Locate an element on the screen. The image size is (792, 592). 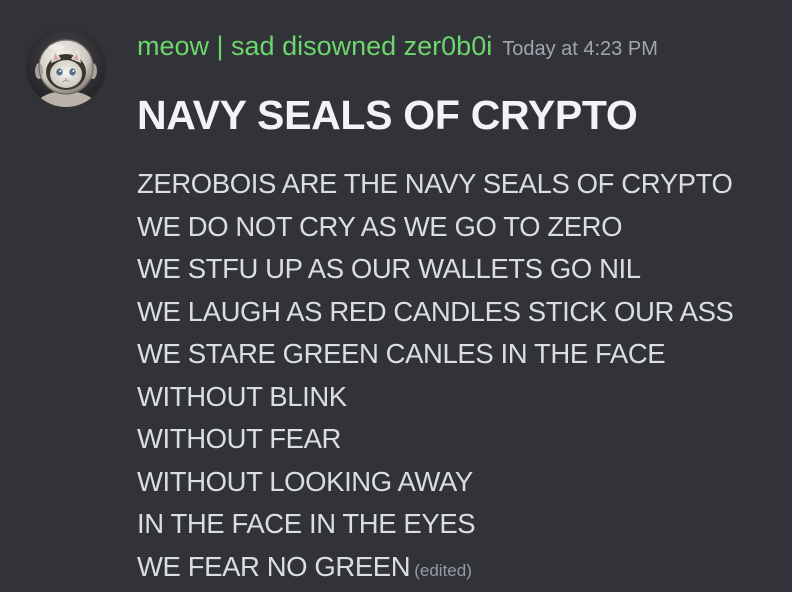
author-username: meow | sad disowned zer0b0i is located at coordinates (314, 46).